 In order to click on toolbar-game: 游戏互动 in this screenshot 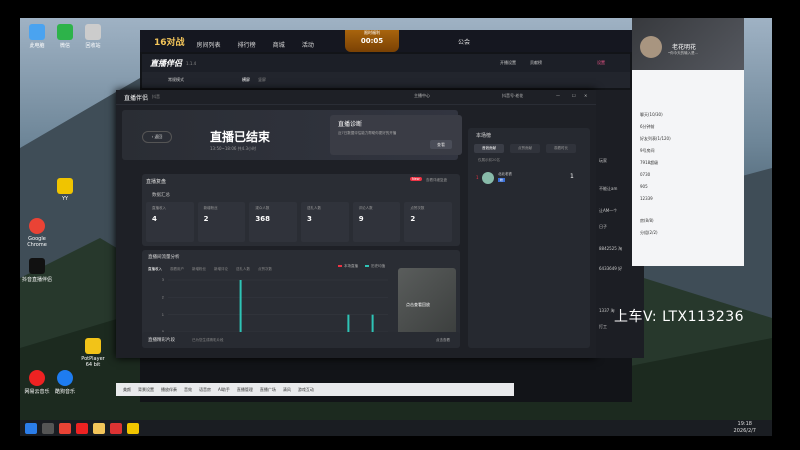, I will do `click(306, 390)`.